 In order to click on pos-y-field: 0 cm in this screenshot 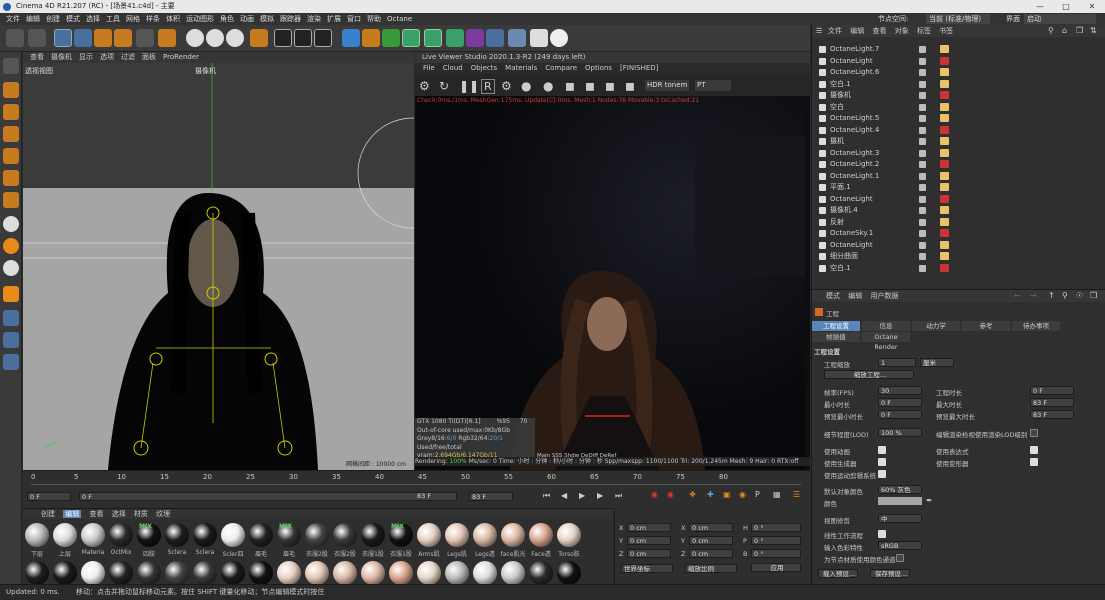, I will do `click(649, 540)`.